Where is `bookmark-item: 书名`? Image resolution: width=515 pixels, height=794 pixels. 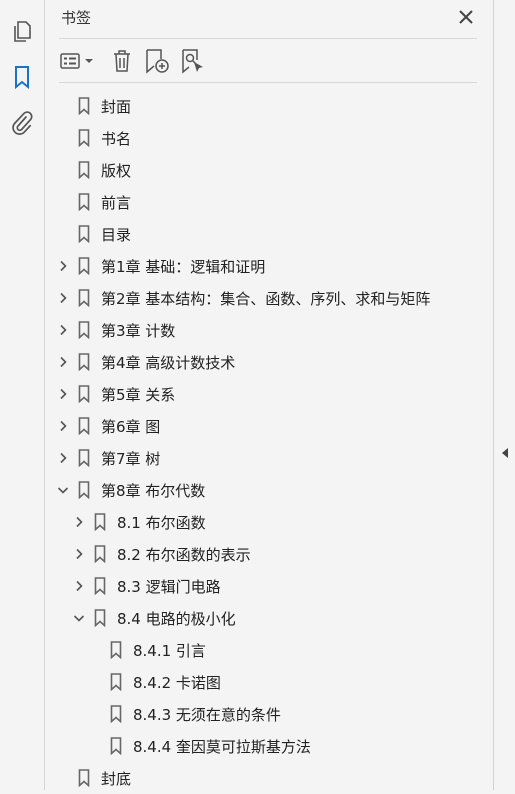
bookmark-item: 书名 is located at coordinates (269, 138).